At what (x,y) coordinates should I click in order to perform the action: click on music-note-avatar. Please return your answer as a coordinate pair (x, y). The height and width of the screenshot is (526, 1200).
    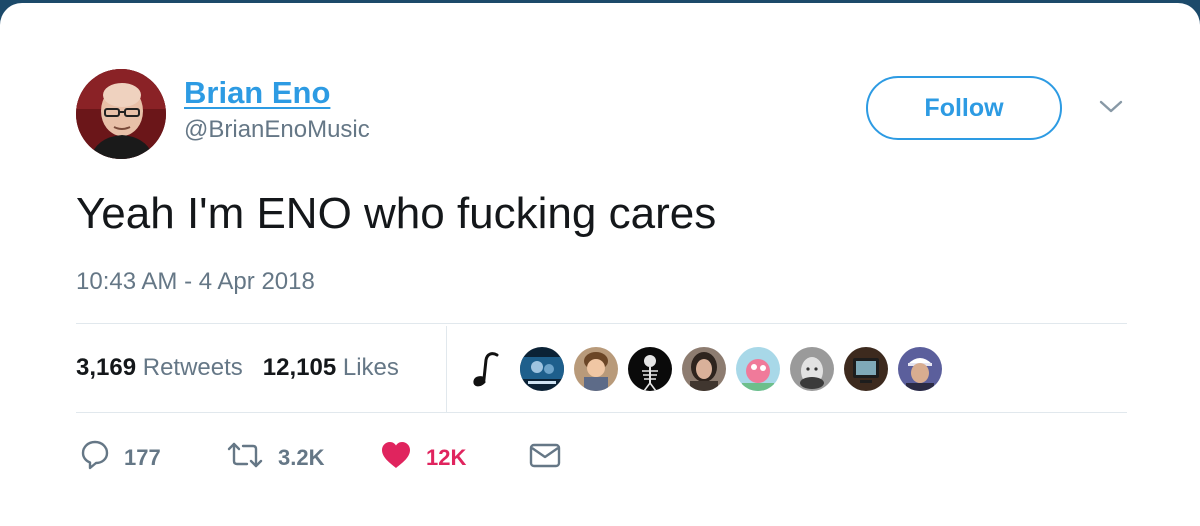
    Looking at the image, I should click on (488, 369).